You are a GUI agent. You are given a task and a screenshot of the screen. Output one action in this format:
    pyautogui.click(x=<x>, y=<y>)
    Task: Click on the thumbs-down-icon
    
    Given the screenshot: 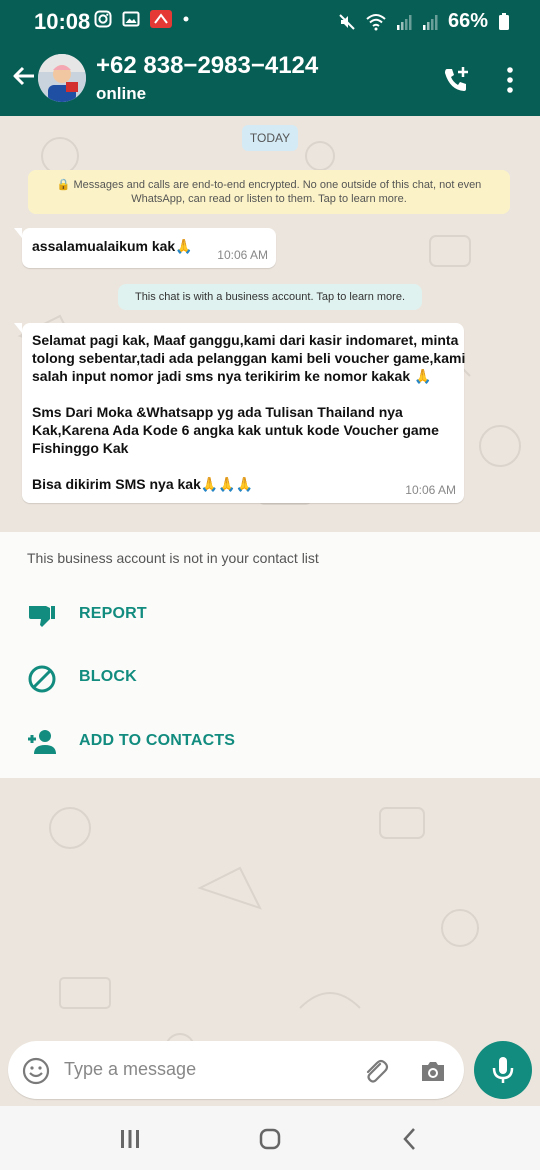 What is the action you would take?
    pyautogui.click(x=42, y=616)
    